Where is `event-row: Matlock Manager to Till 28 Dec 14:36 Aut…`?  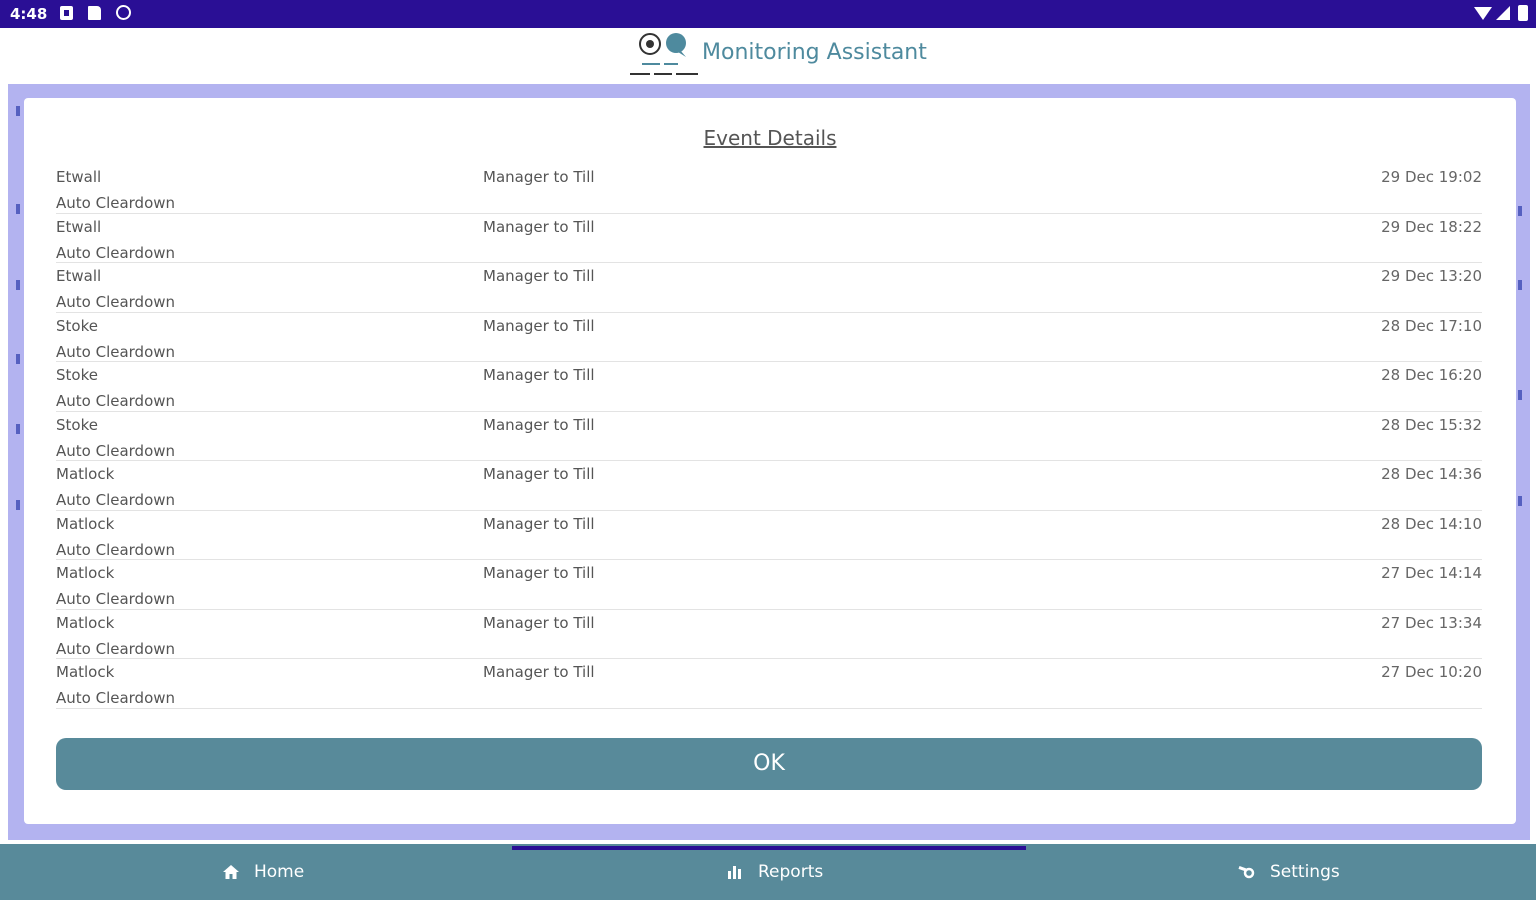 event-row: Matlock Manager to Till 28 Dec 14:36 Aut… is located at coordinates (769, 486).